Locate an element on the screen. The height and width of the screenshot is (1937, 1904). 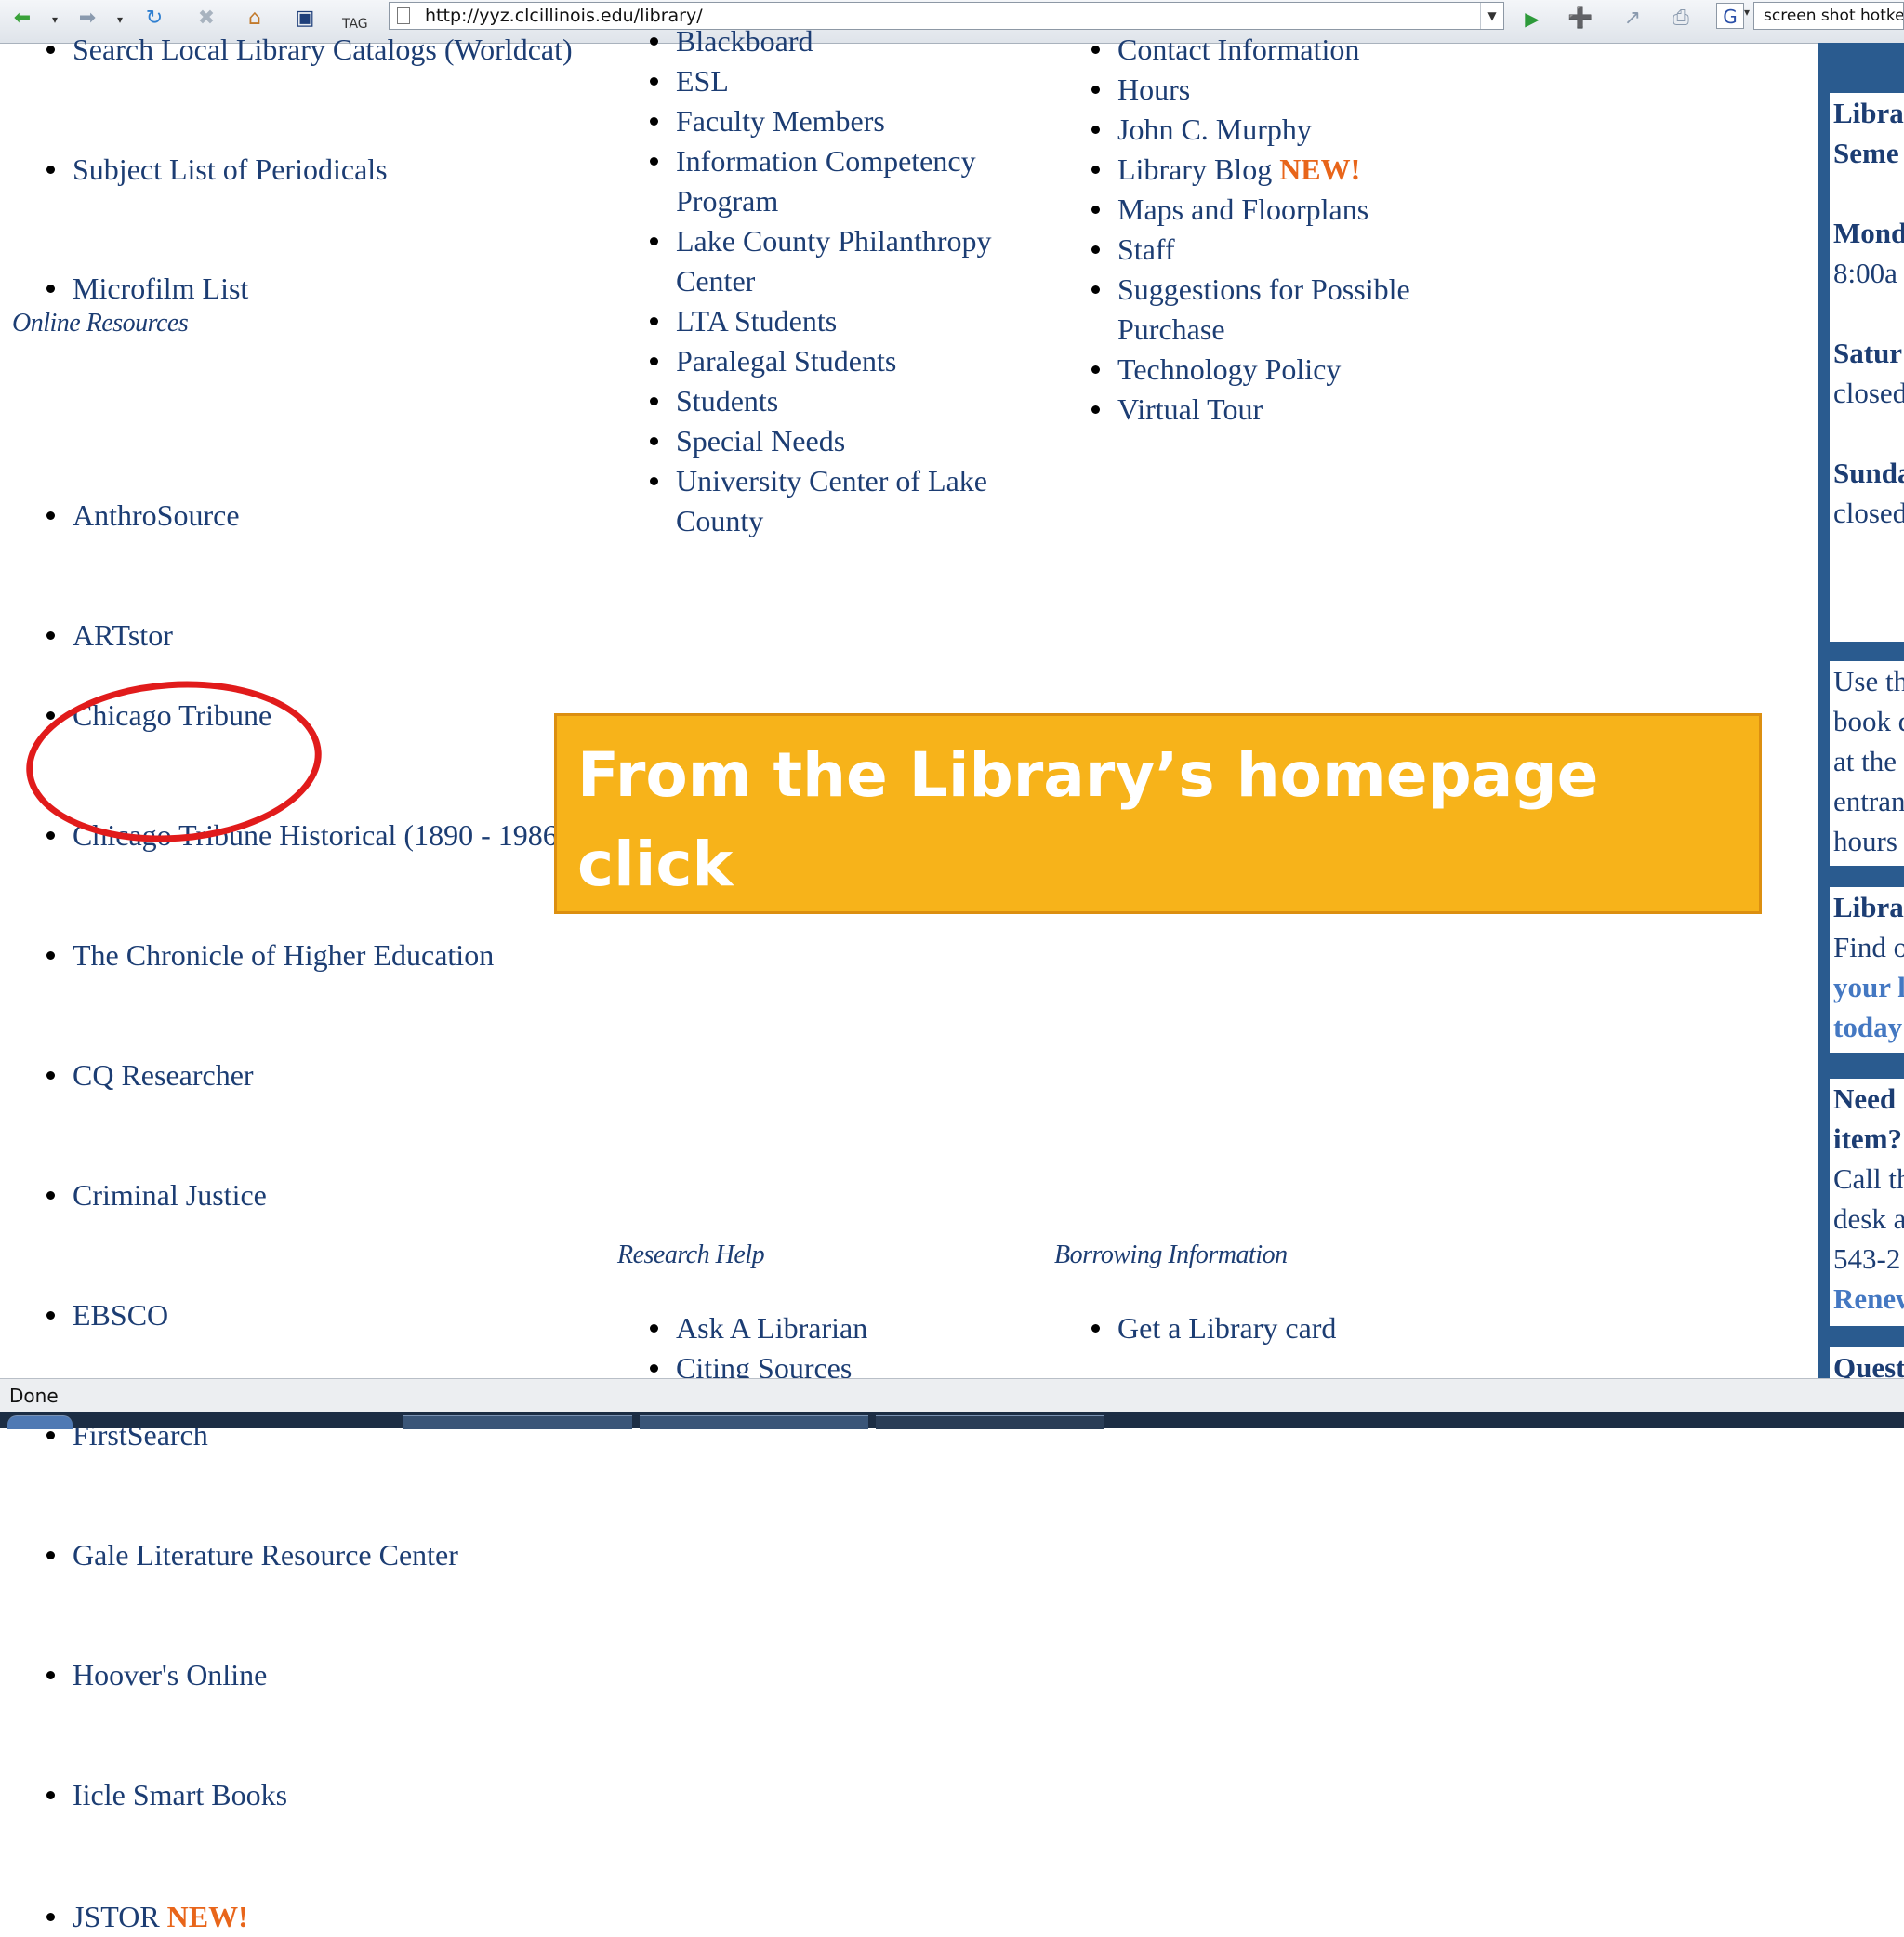
link-maps-floorplans: Maps and Floorplans is located at coordinates (1286, 210).